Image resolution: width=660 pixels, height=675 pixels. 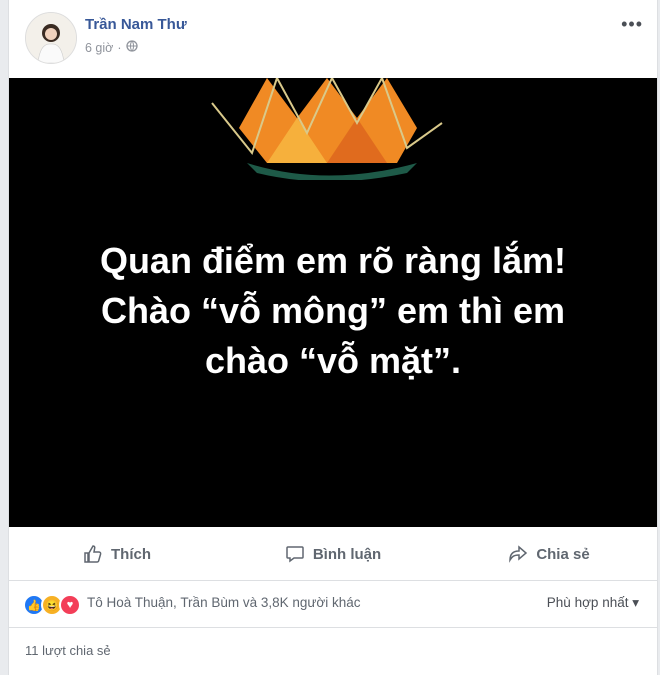 I want to click on share-label: Chia sẻ, so click(x=563, y=554).